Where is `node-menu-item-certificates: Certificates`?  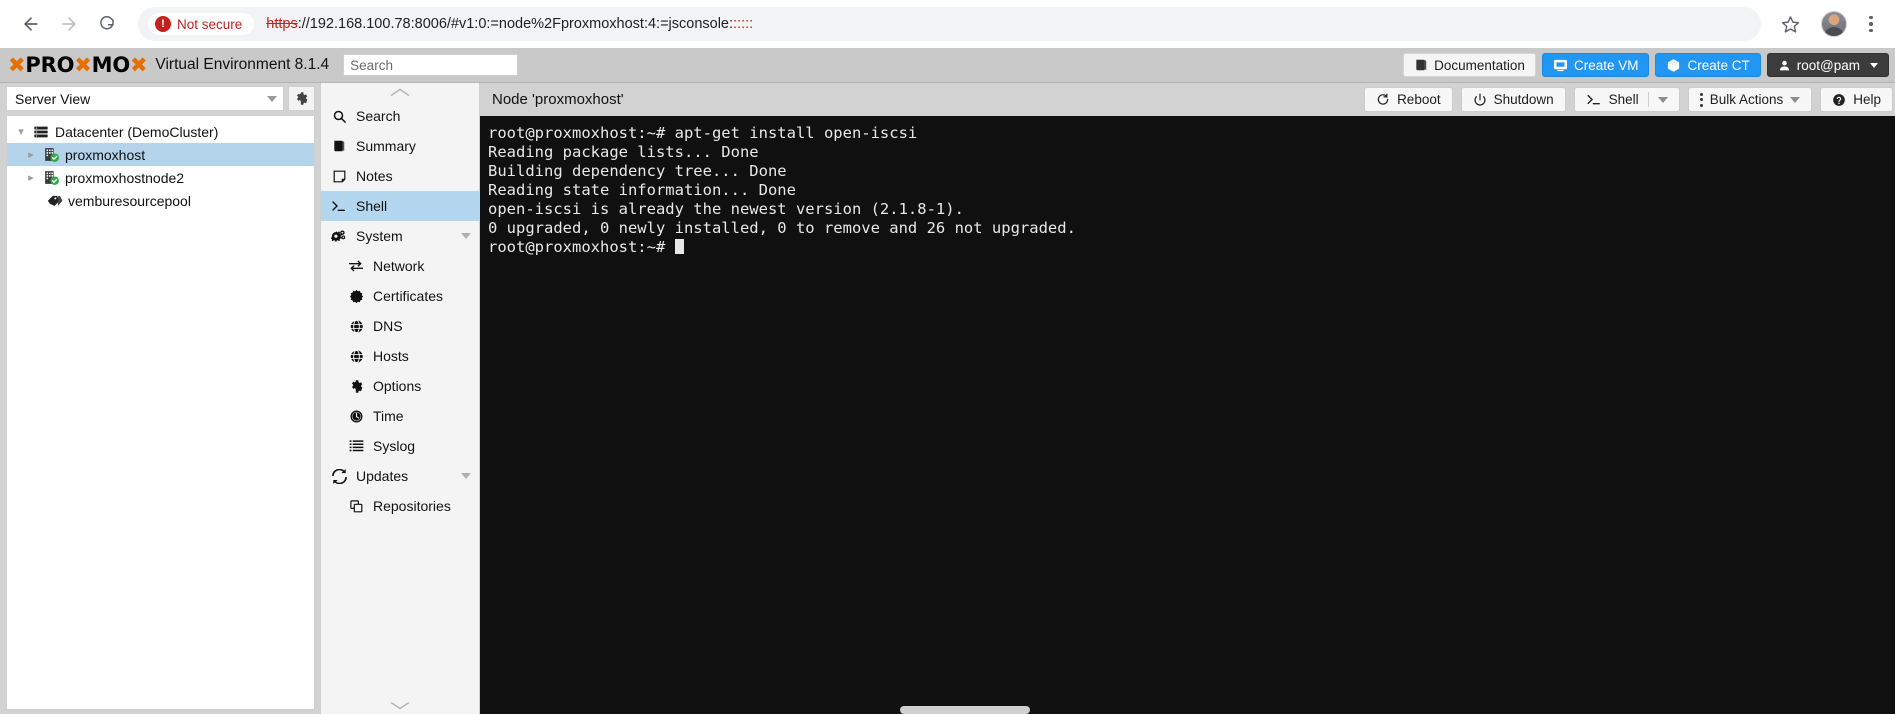
node-menu-item-certificates: Certificates is located at coordinates (400, 296).